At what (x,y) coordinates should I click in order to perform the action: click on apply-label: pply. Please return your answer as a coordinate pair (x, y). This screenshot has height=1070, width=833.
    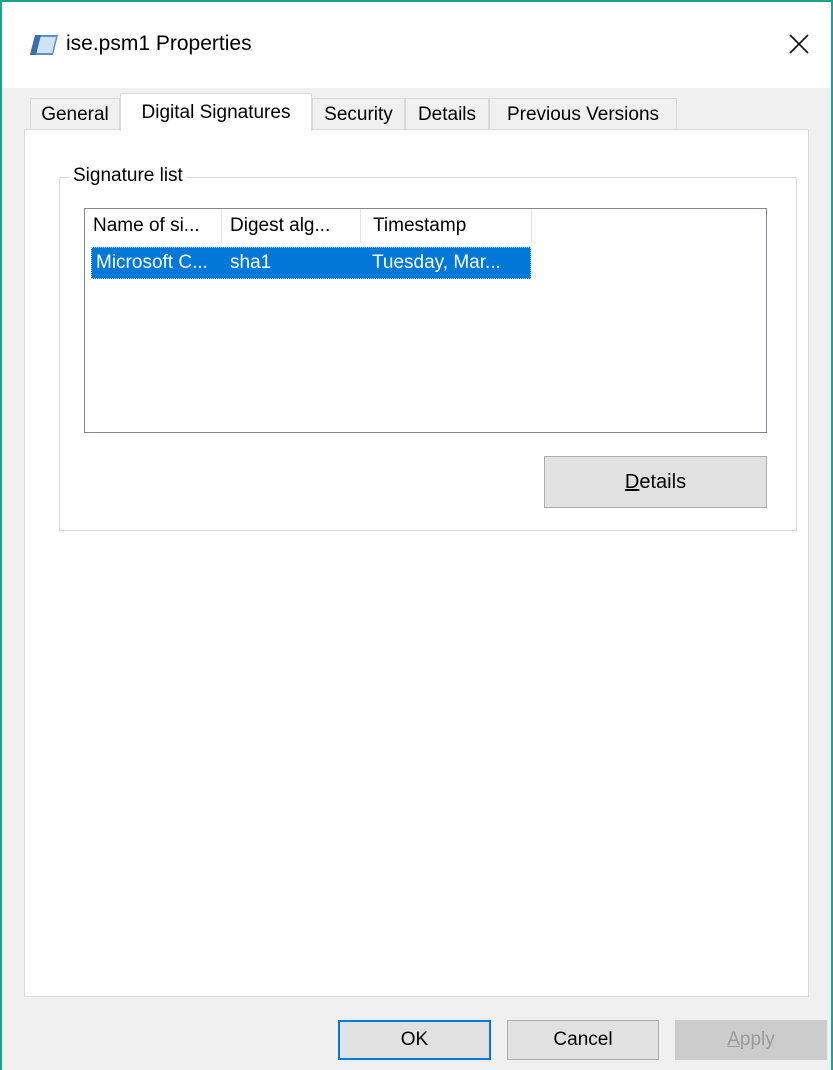
    Looking at the image, I should click on (757, 1039).